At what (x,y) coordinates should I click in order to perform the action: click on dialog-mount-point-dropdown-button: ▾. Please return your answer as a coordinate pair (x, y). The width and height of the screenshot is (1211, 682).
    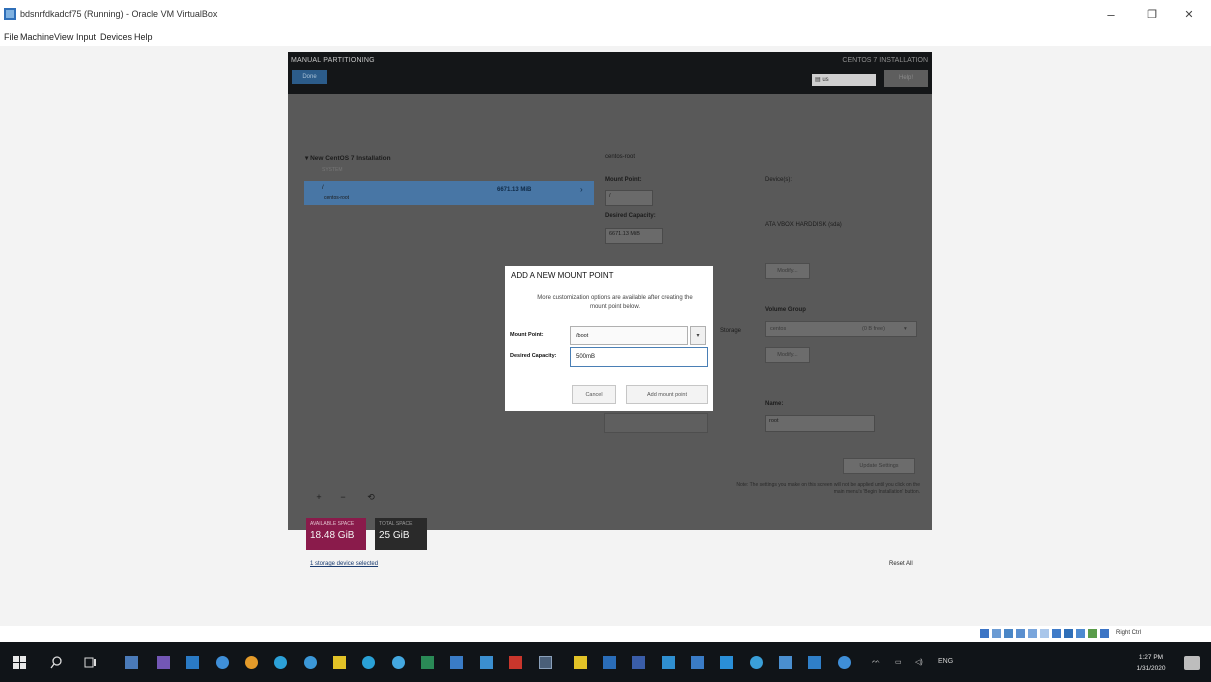
    Looking at the image, I should click on (698, 335).